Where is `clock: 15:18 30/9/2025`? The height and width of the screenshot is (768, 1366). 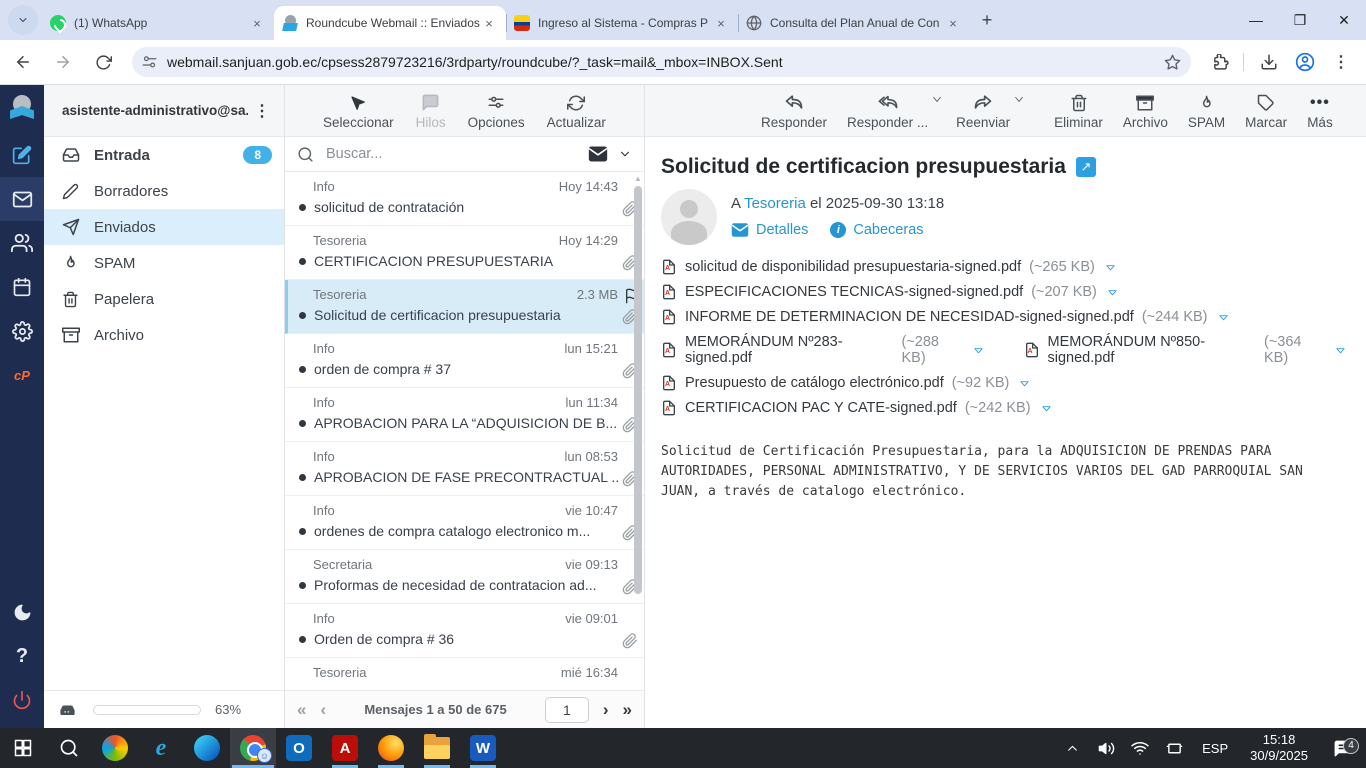 clock: 15:18 30/9/2025 is located at coordinates (1279, 748).